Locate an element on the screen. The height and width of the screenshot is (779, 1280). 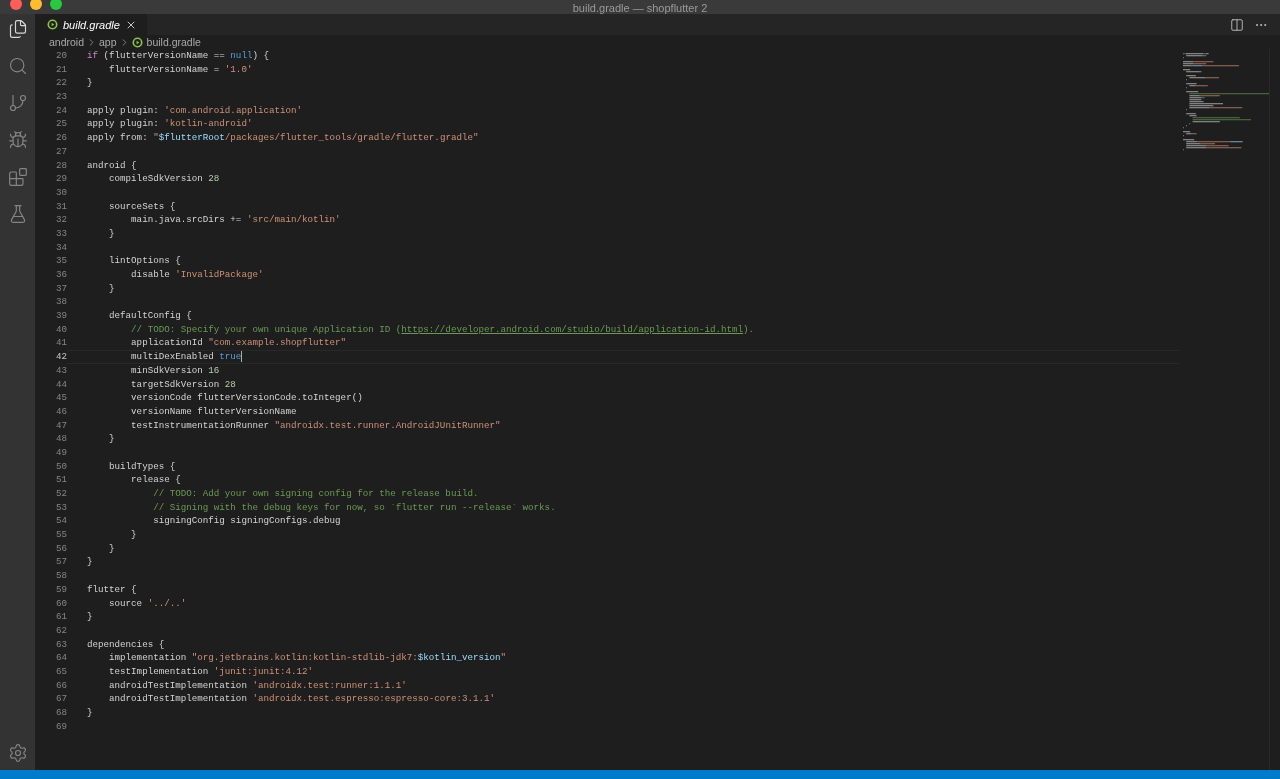
line-number: 35 is located at coordinates (61, 261).